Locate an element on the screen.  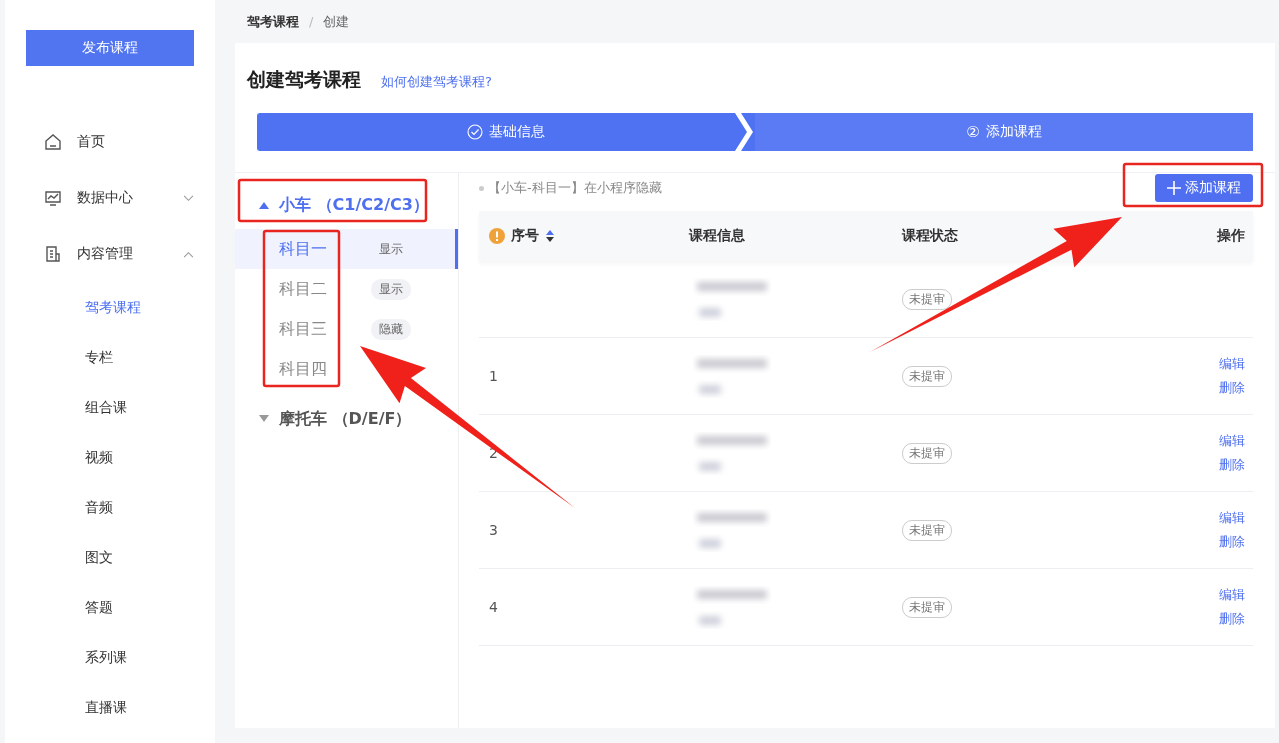
nav-item: 数据中心 is located at coordinates (110, 198).